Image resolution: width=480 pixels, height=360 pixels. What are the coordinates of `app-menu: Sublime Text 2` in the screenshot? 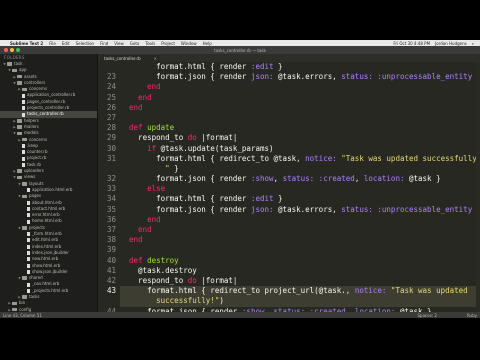 It's located at (26, 43).